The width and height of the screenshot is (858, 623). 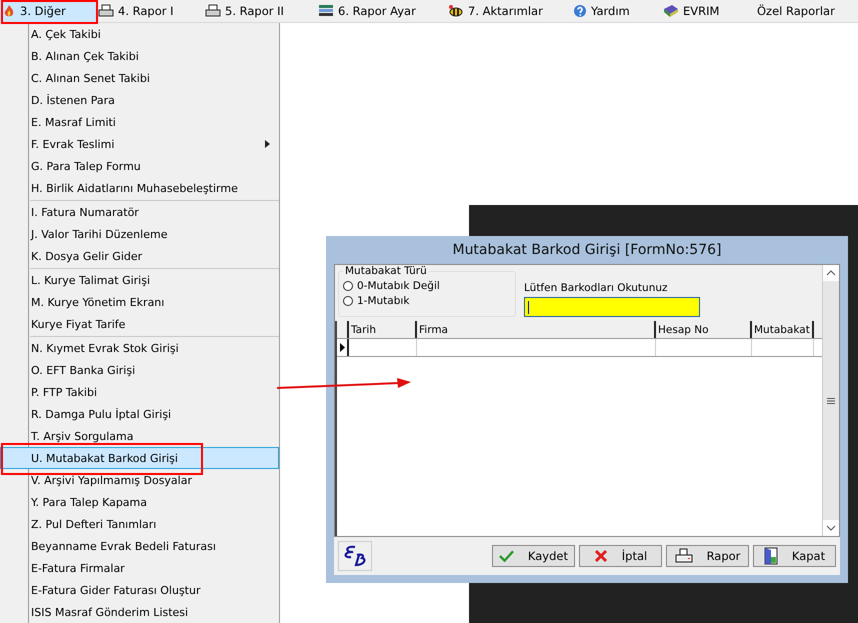 What do you see at coordinates (427, 301) in the screenshot?
I see `radio-button: 1-Mutabık` at bounding box center [427, 301].